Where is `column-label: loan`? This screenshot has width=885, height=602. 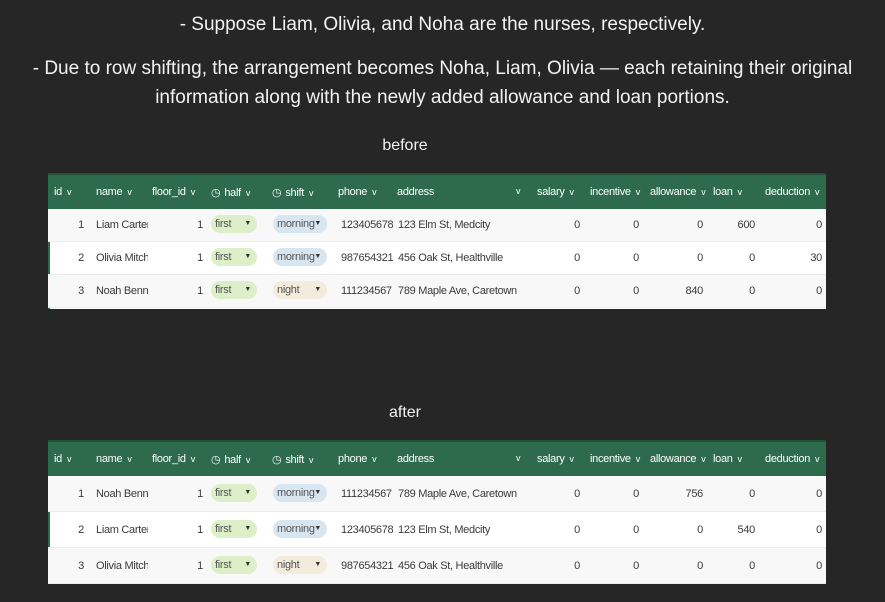 column-label: loan is located at coordinates (723, 459).